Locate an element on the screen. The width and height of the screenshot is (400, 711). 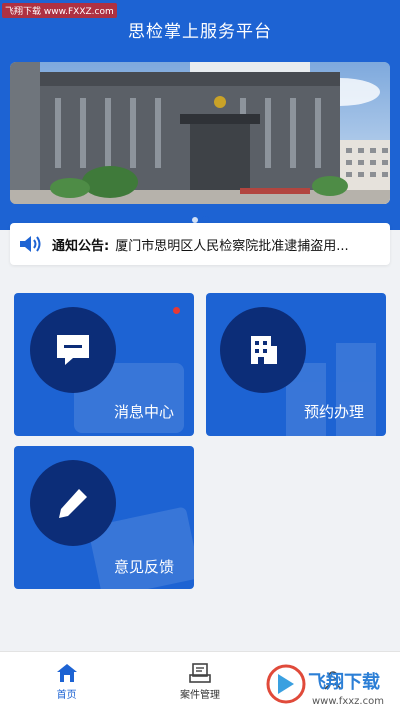
watermark-url: www.fxxz.com is located at coordinates (348, 701).